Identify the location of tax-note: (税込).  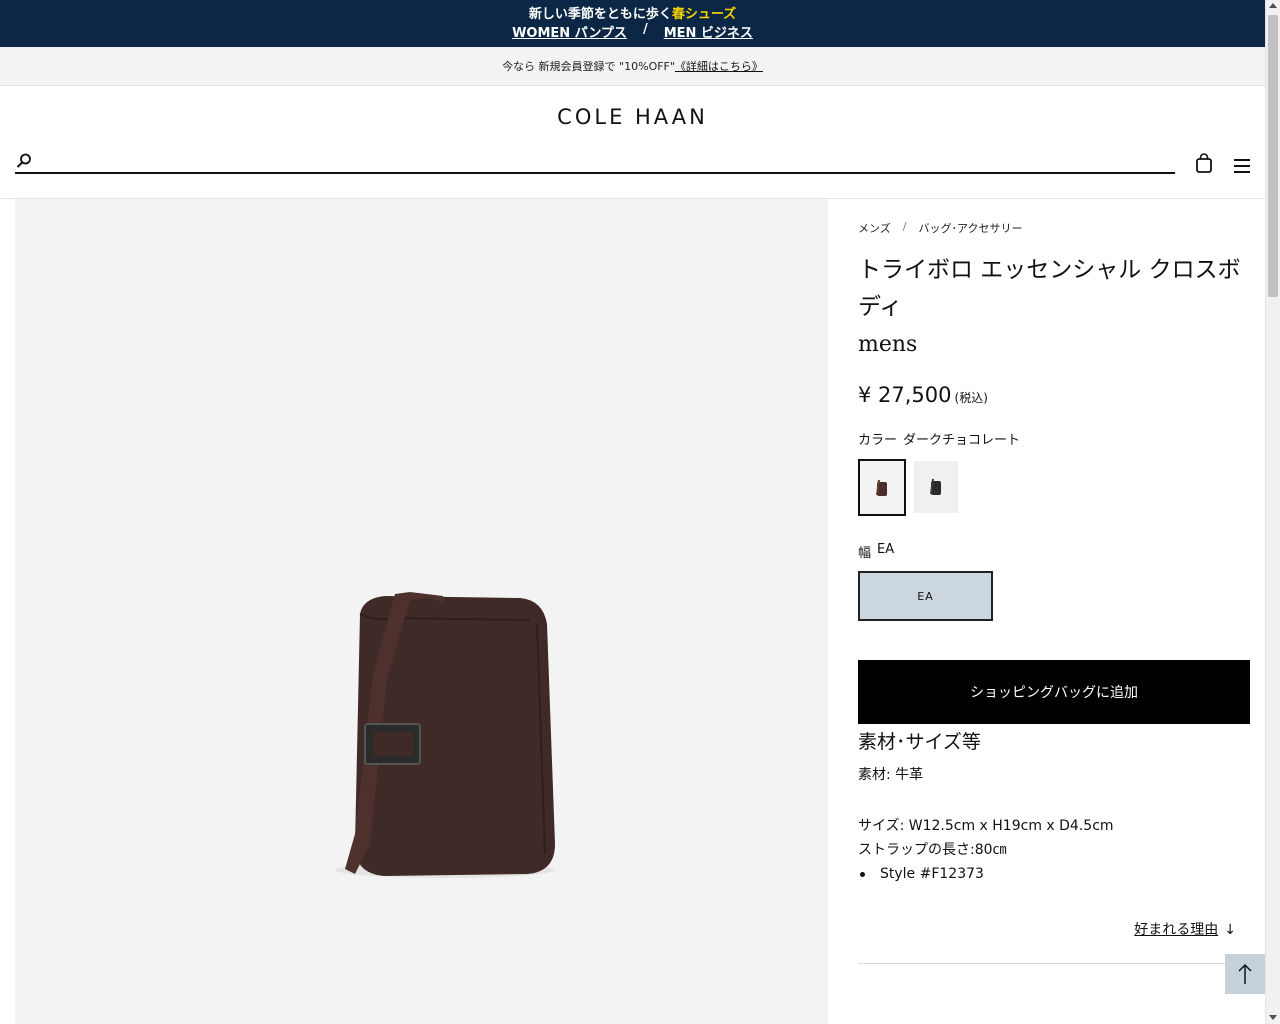
(971, 398).